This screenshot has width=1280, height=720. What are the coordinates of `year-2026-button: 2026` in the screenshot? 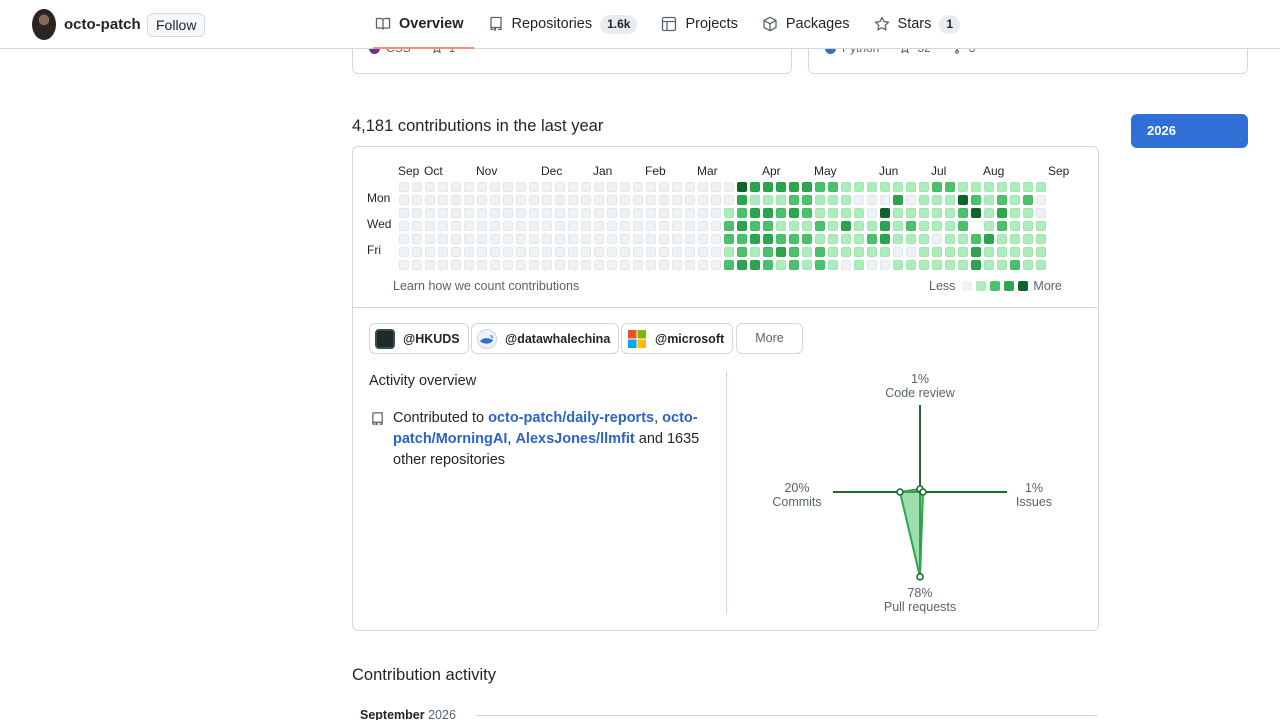 It's located at (1189, 131).